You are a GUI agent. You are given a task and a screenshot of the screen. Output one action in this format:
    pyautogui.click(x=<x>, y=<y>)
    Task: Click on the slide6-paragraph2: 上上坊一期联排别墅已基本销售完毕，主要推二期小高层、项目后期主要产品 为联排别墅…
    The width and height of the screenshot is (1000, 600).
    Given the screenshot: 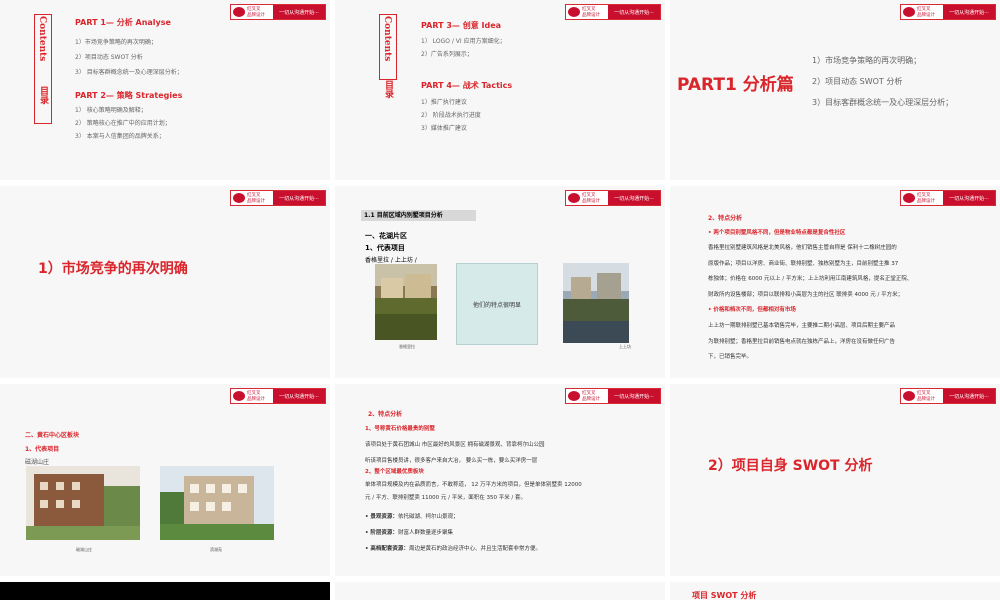 What is the action you would take?
    pyautogui.click(x=802, y=341)
    